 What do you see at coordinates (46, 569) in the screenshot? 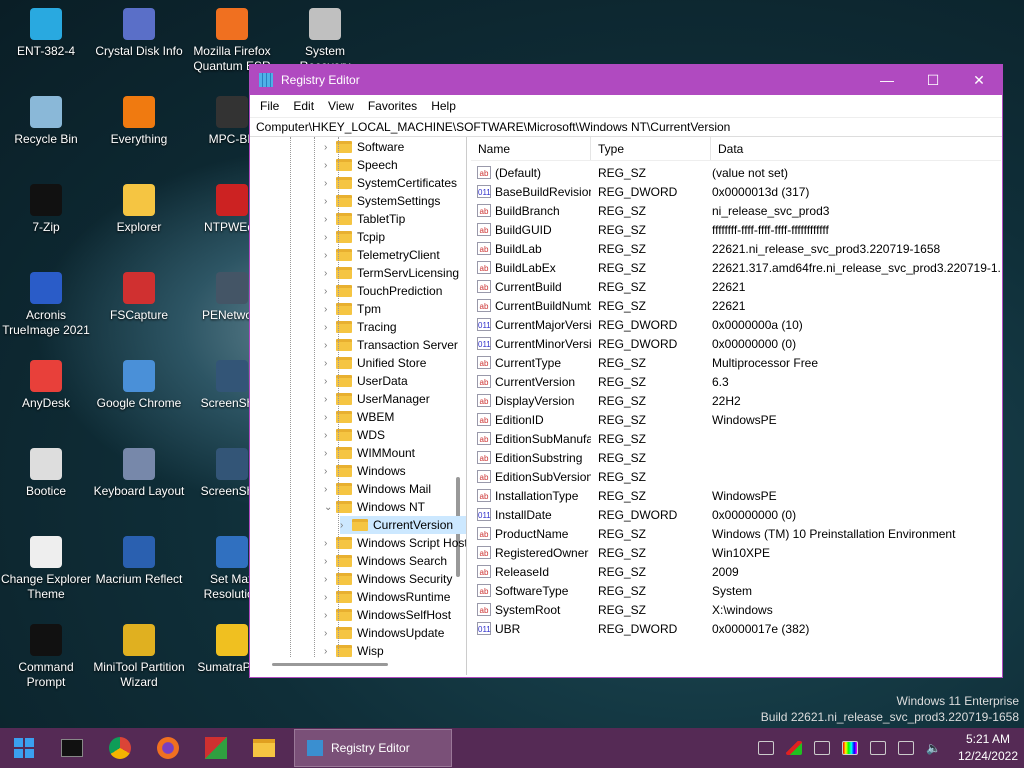
I see `desktop-icon: Change Explorer Theme` at bounding box center [46, 569].